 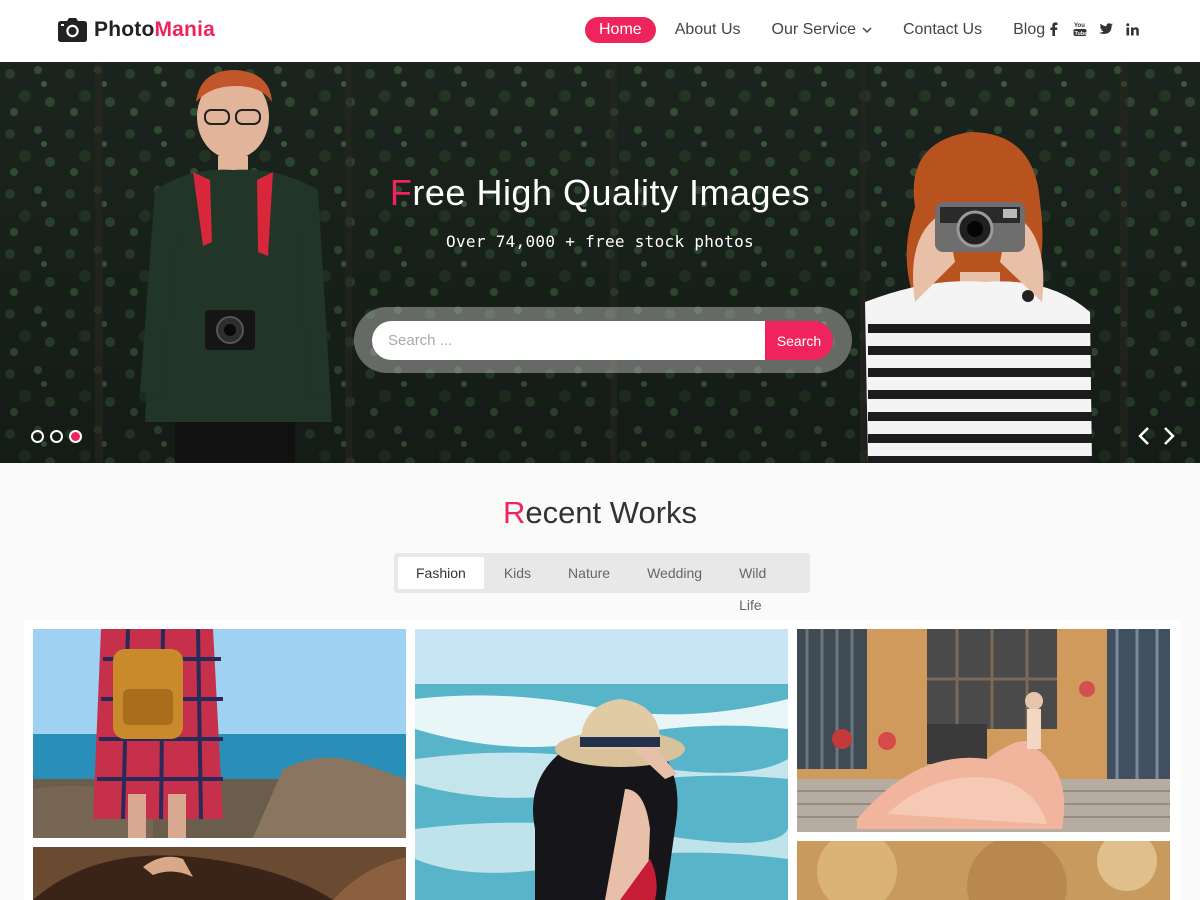 What do you see at coordinates (813, 29) in the screenshot?
I see `nav-our-service-label: Our Service` at bounding box center [813, 29].